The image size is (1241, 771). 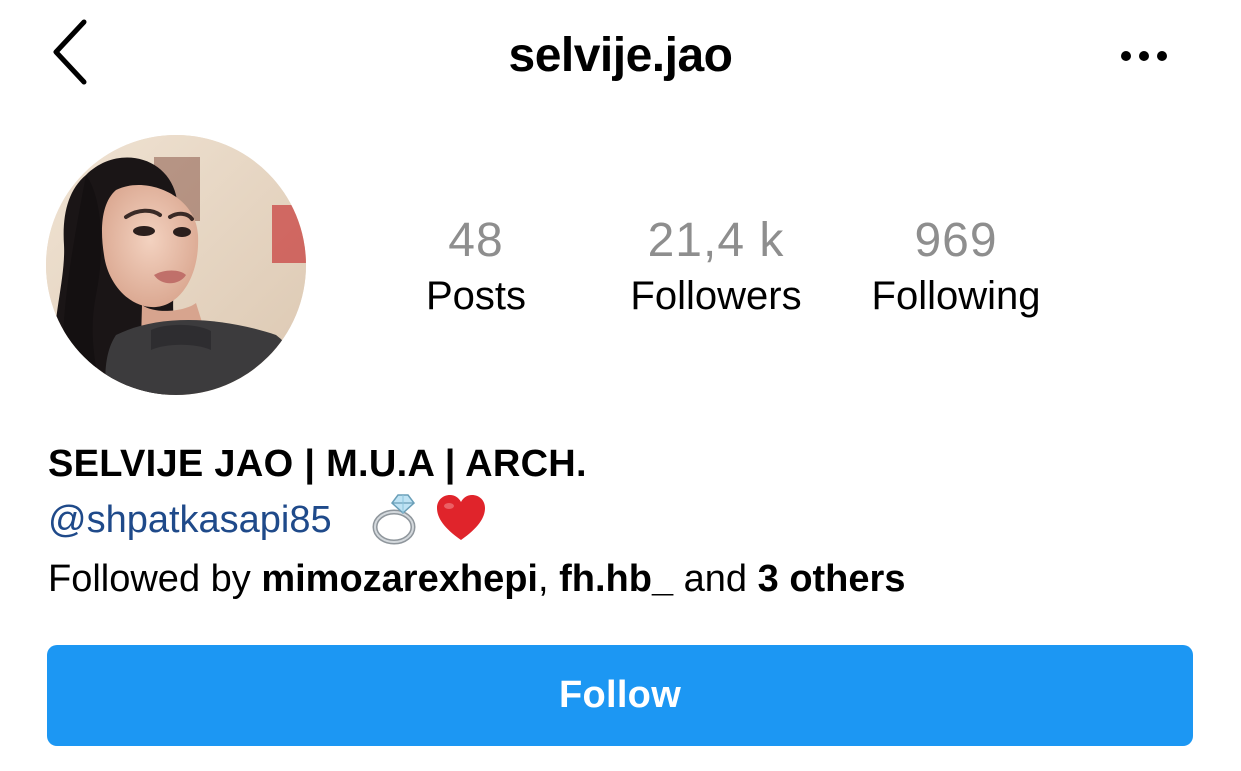 What do you see at coordinates (716, 296) in the screenshot?
I see `followers-label: Followers` at bounding box center [716, 296].